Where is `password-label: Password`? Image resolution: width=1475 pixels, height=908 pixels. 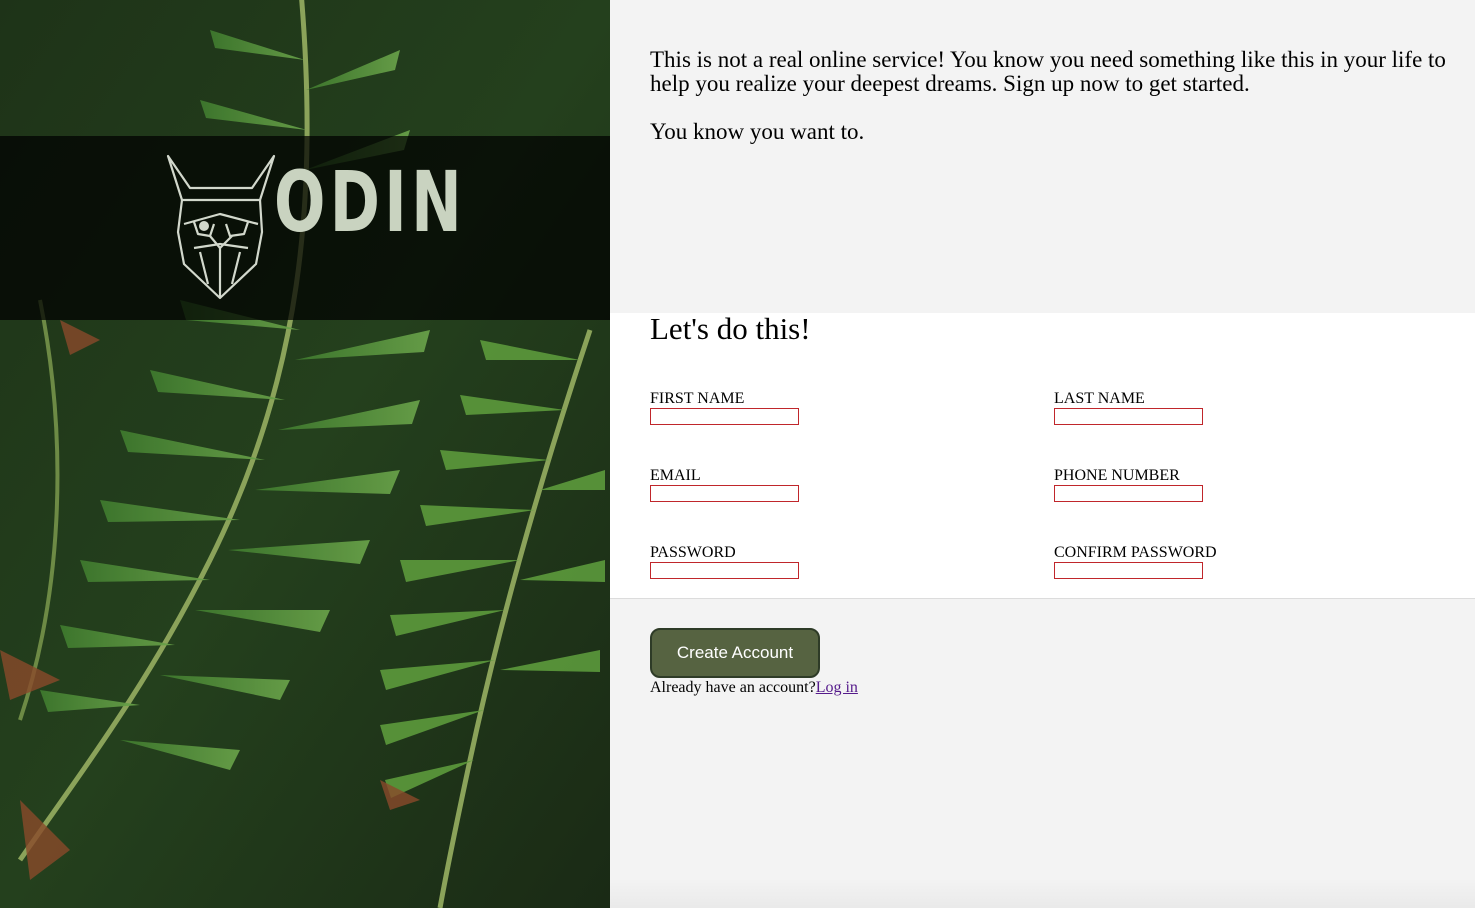
password-label: Password is located at coordinates (693, 552).